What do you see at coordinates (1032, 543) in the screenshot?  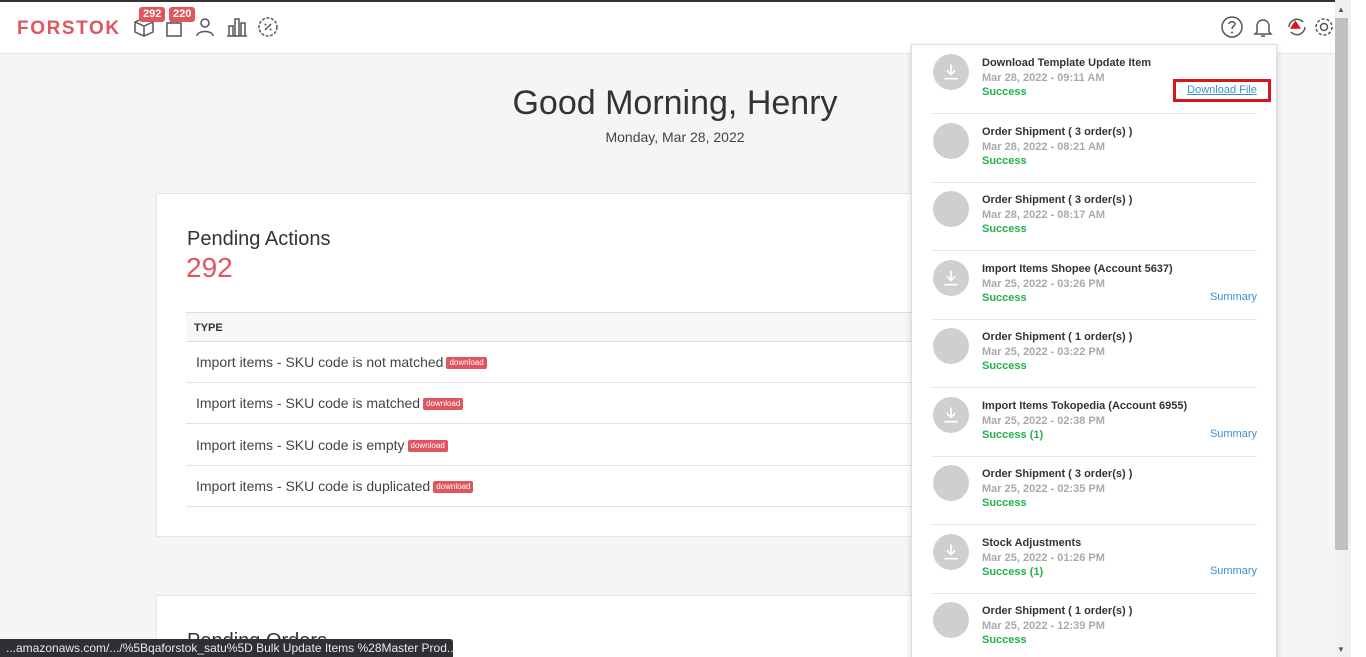 I see `notification-title: Stock Adjustments` at bounding box center [1032, 543].